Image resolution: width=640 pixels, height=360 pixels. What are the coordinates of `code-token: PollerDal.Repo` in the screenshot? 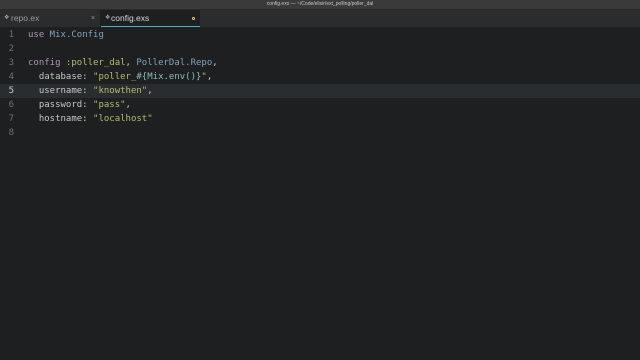 It's located at (174, 63).